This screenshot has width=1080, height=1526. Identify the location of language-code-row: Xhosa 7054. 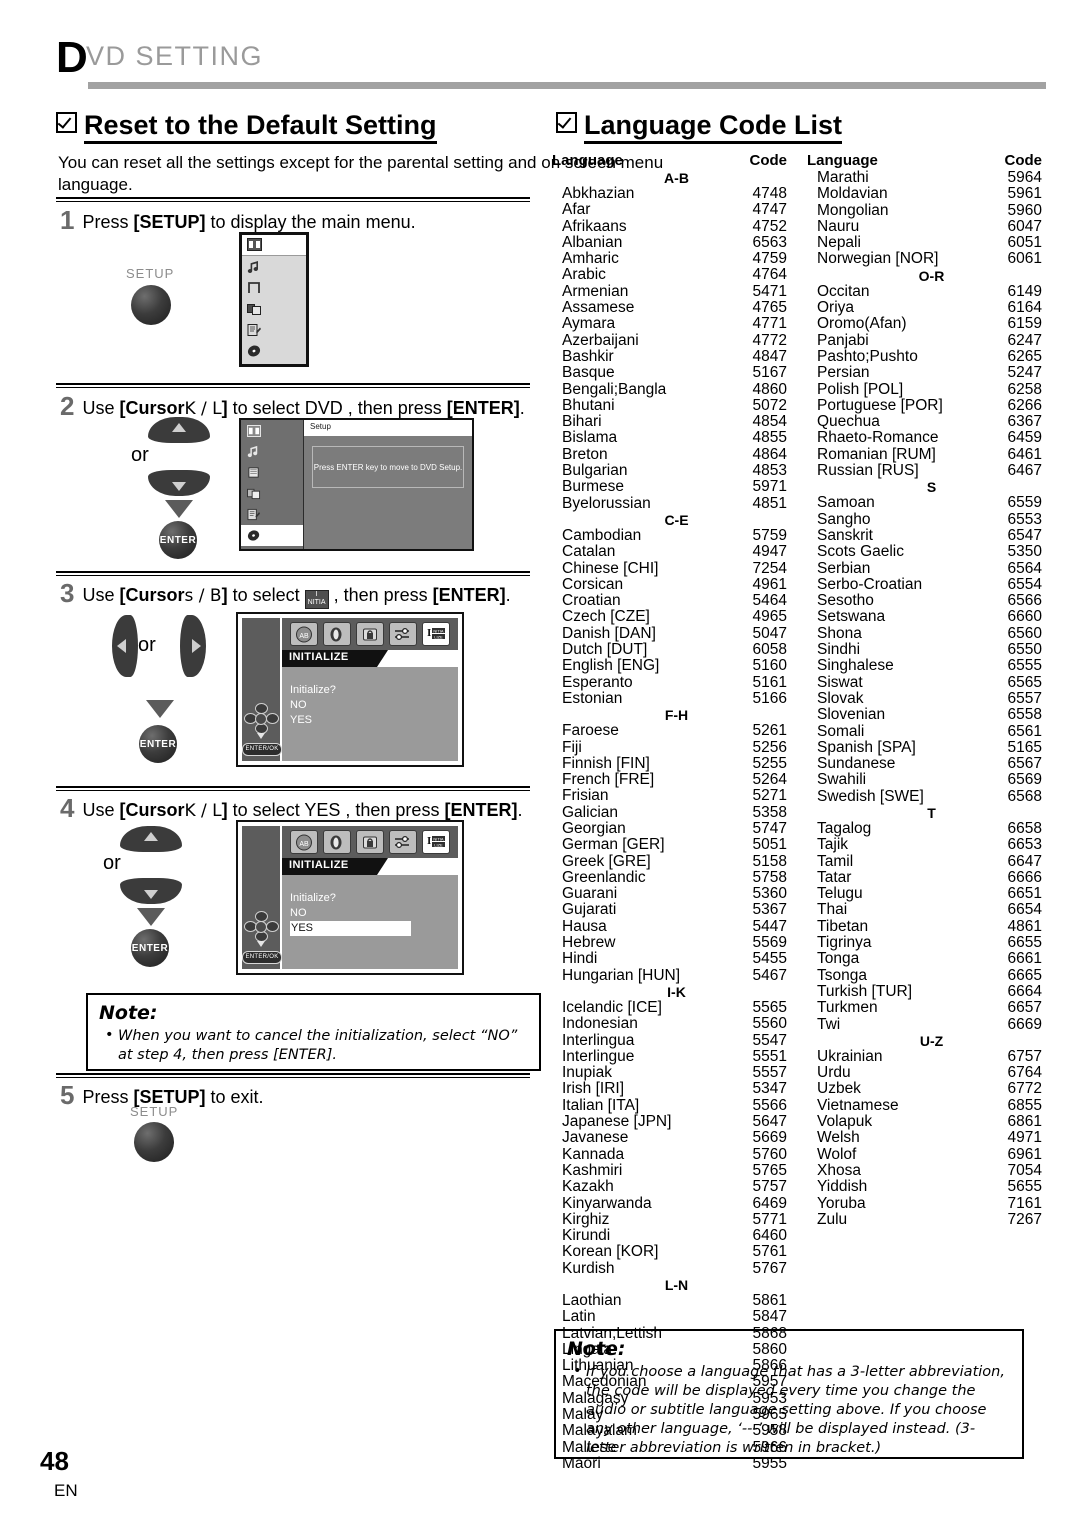
(924, 1170).